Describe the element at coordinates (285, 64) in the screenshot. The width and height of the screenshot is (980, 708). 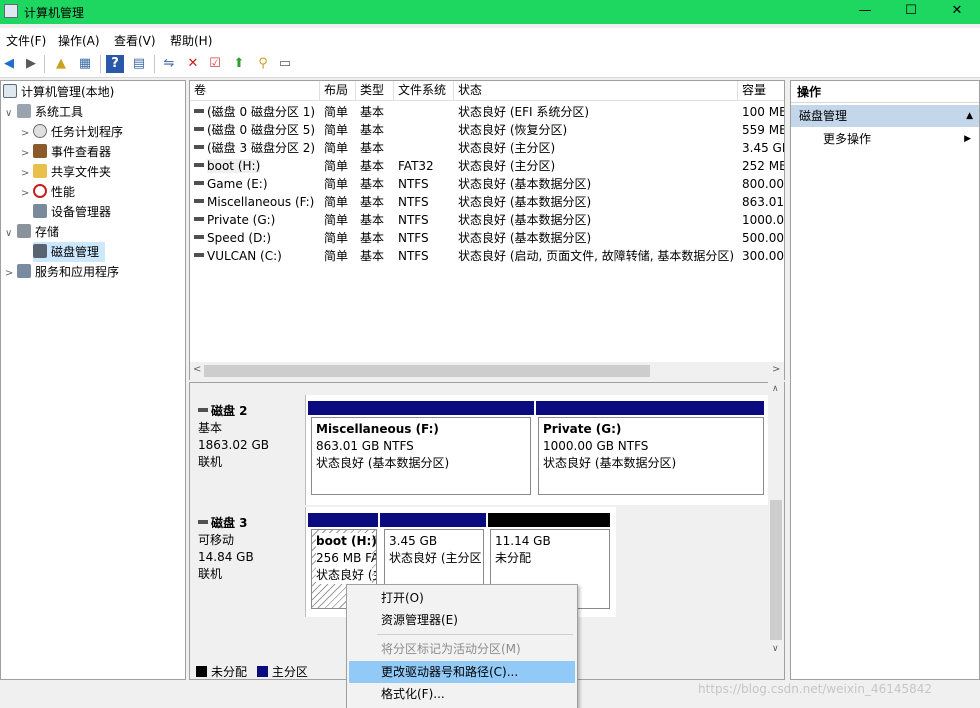
I see `console-icon: ▭` at that location.